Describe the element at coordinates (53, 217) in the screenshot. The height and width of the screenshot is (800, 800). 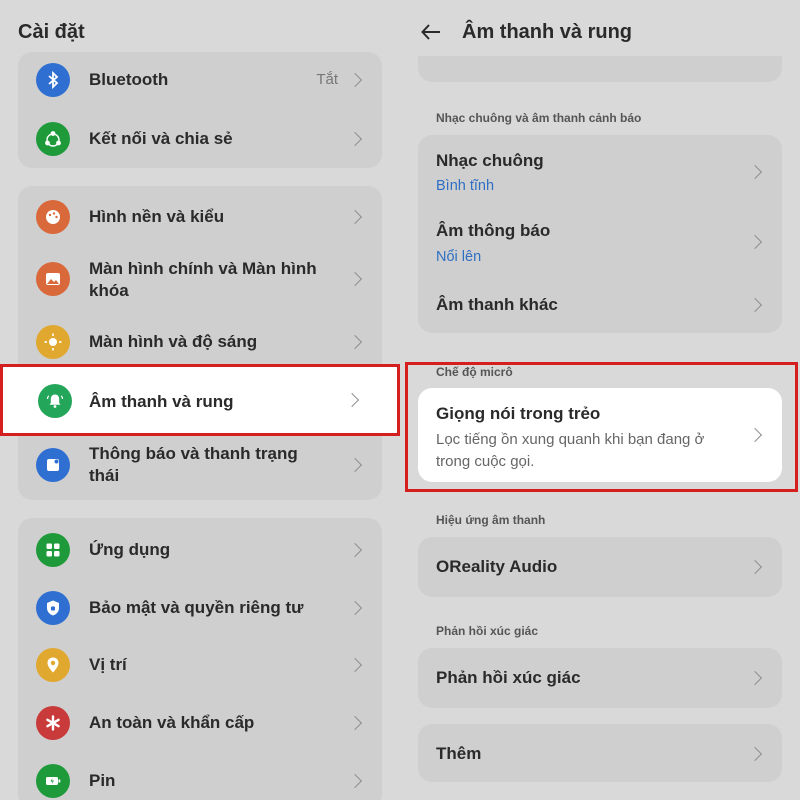
I see `palette-icon` at that location.